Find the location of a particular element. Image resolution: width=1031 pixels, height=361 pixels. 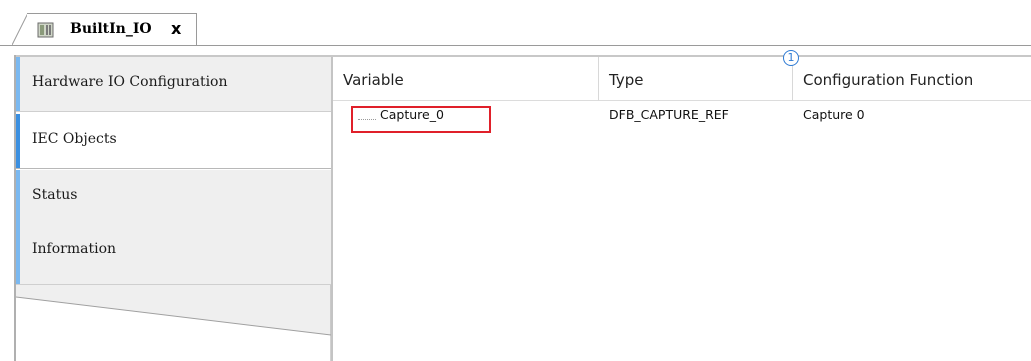

sidebar-item-information: Information is located at coordinates (174, 254).